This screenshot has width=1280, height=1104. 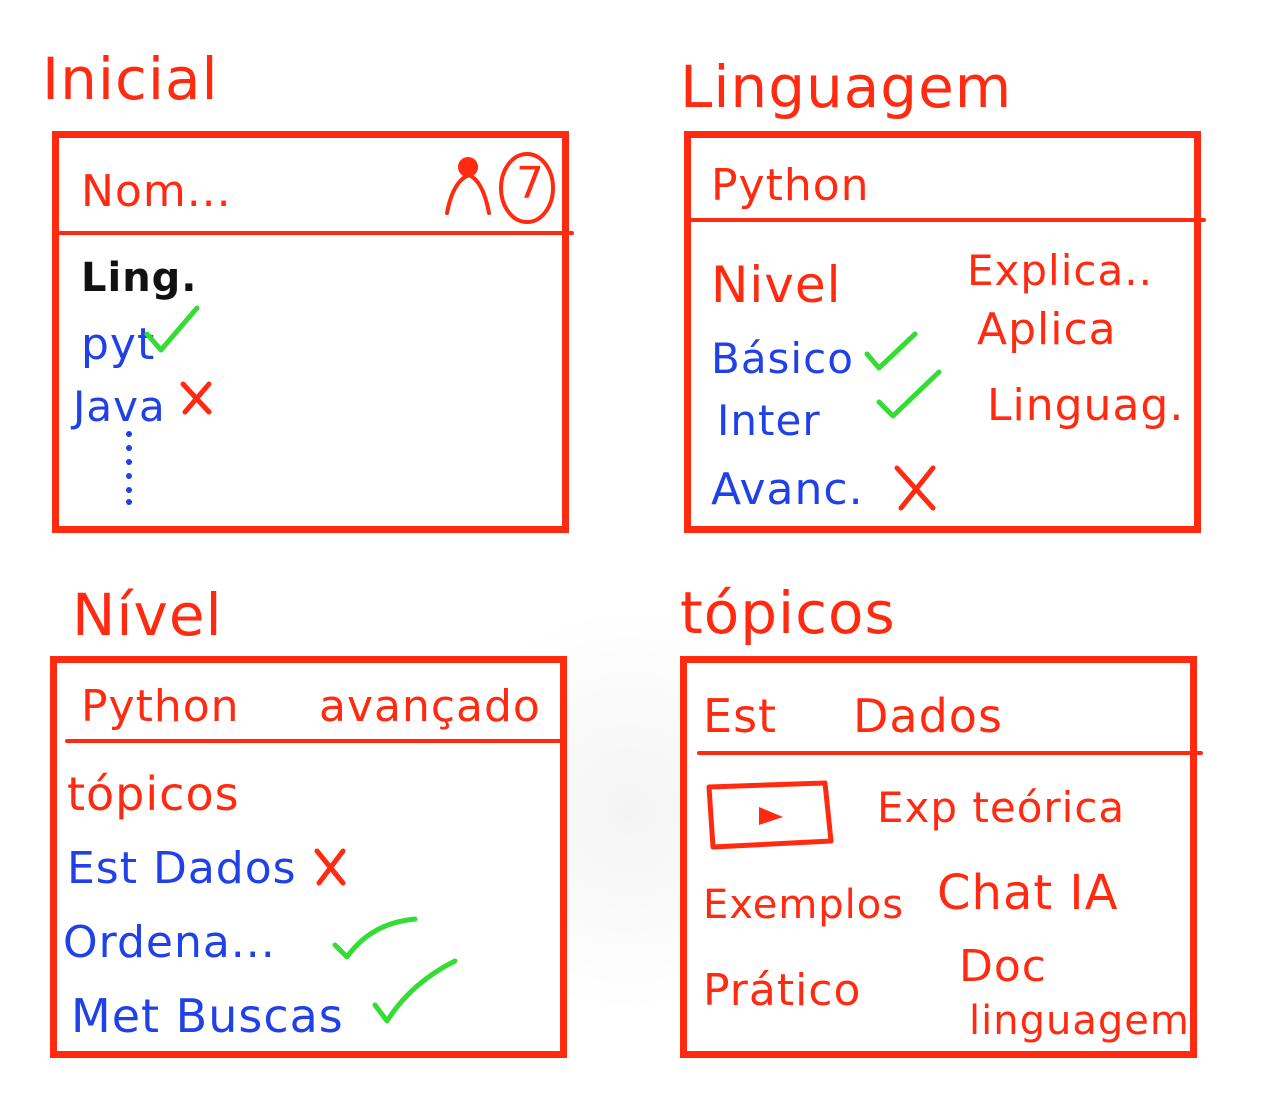 What do you see at coordinates (139, 278) in the screenshot?
I see `languages-label: Ling.` at bounding box center [139, 278].